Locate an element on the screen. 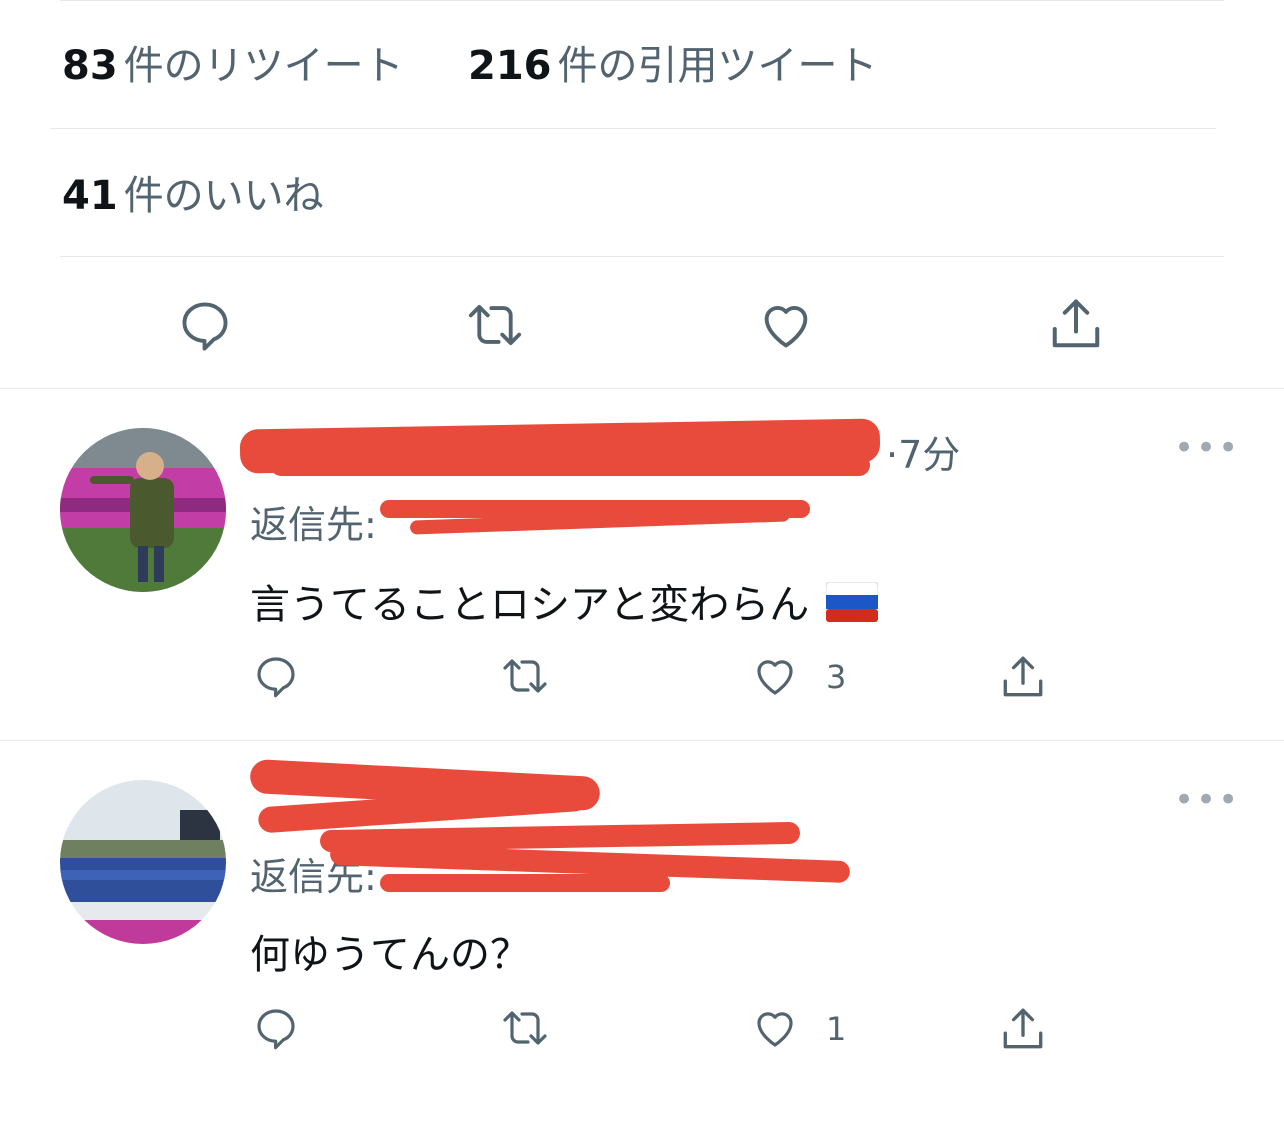 The width and height of the screenshot is (1284, 1131). likes-divider is located at coordinates (642, 256).